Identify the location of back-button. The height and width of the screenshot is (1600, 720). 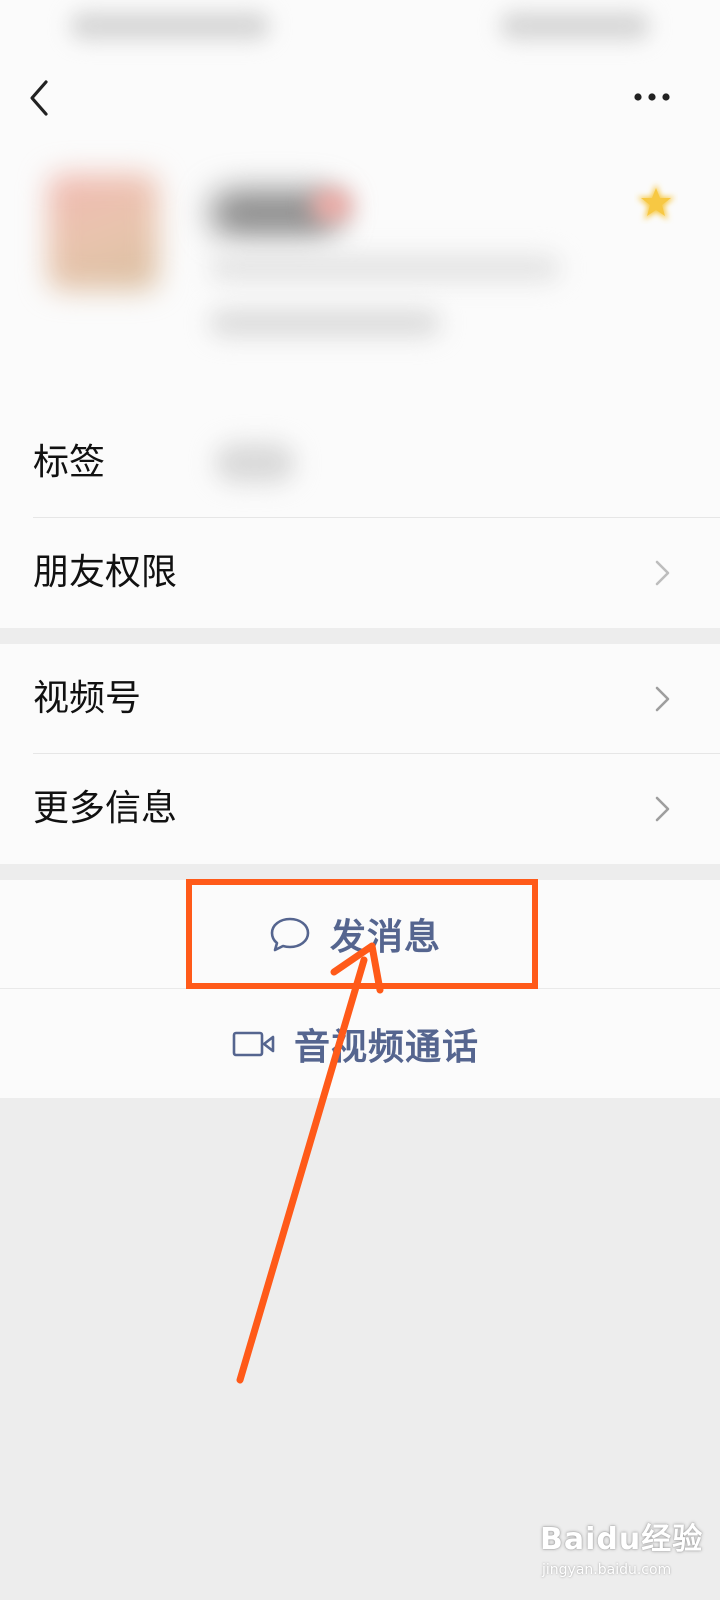
(42, 98).